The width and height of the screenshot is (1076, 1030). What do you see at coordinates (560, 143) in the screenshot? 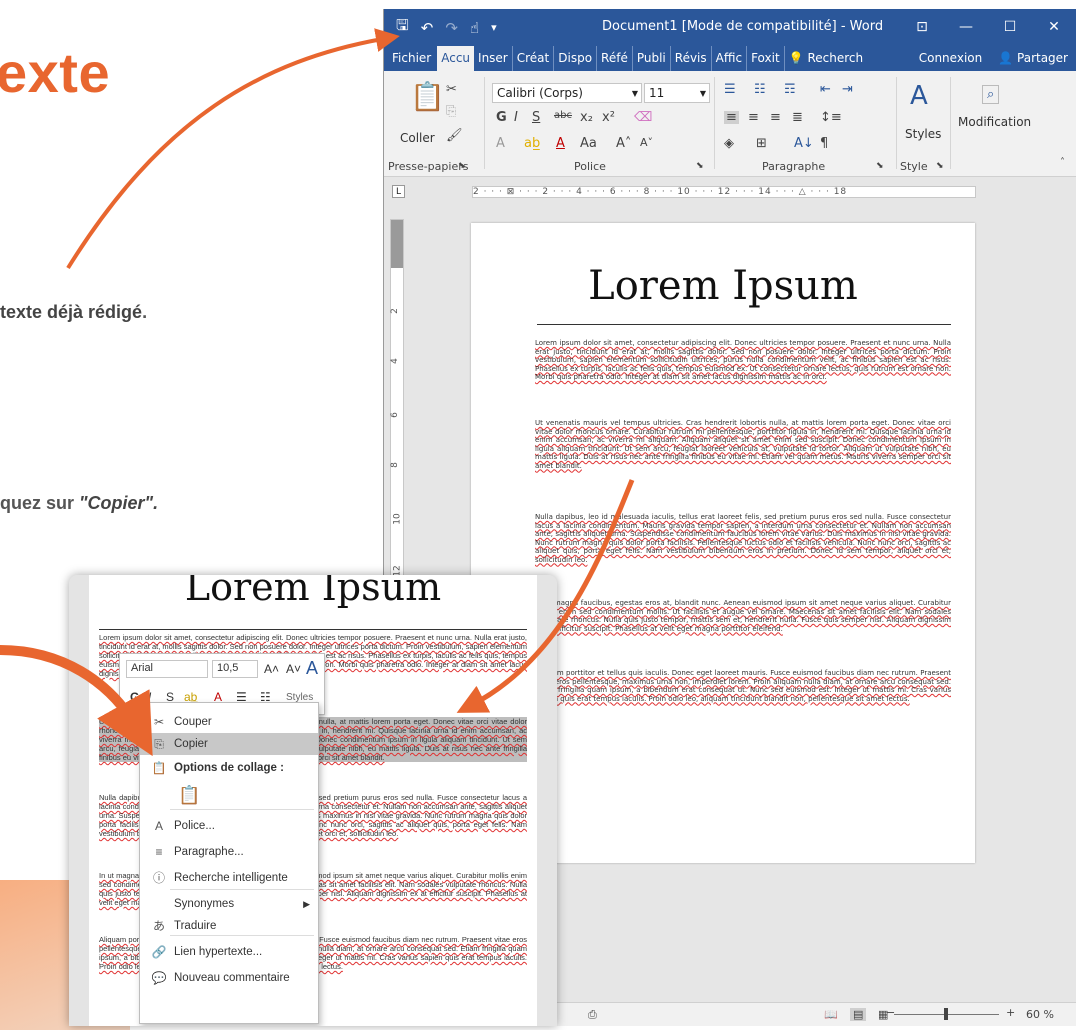
I see `font-color-icon: A` at bounding box center [560, 143].